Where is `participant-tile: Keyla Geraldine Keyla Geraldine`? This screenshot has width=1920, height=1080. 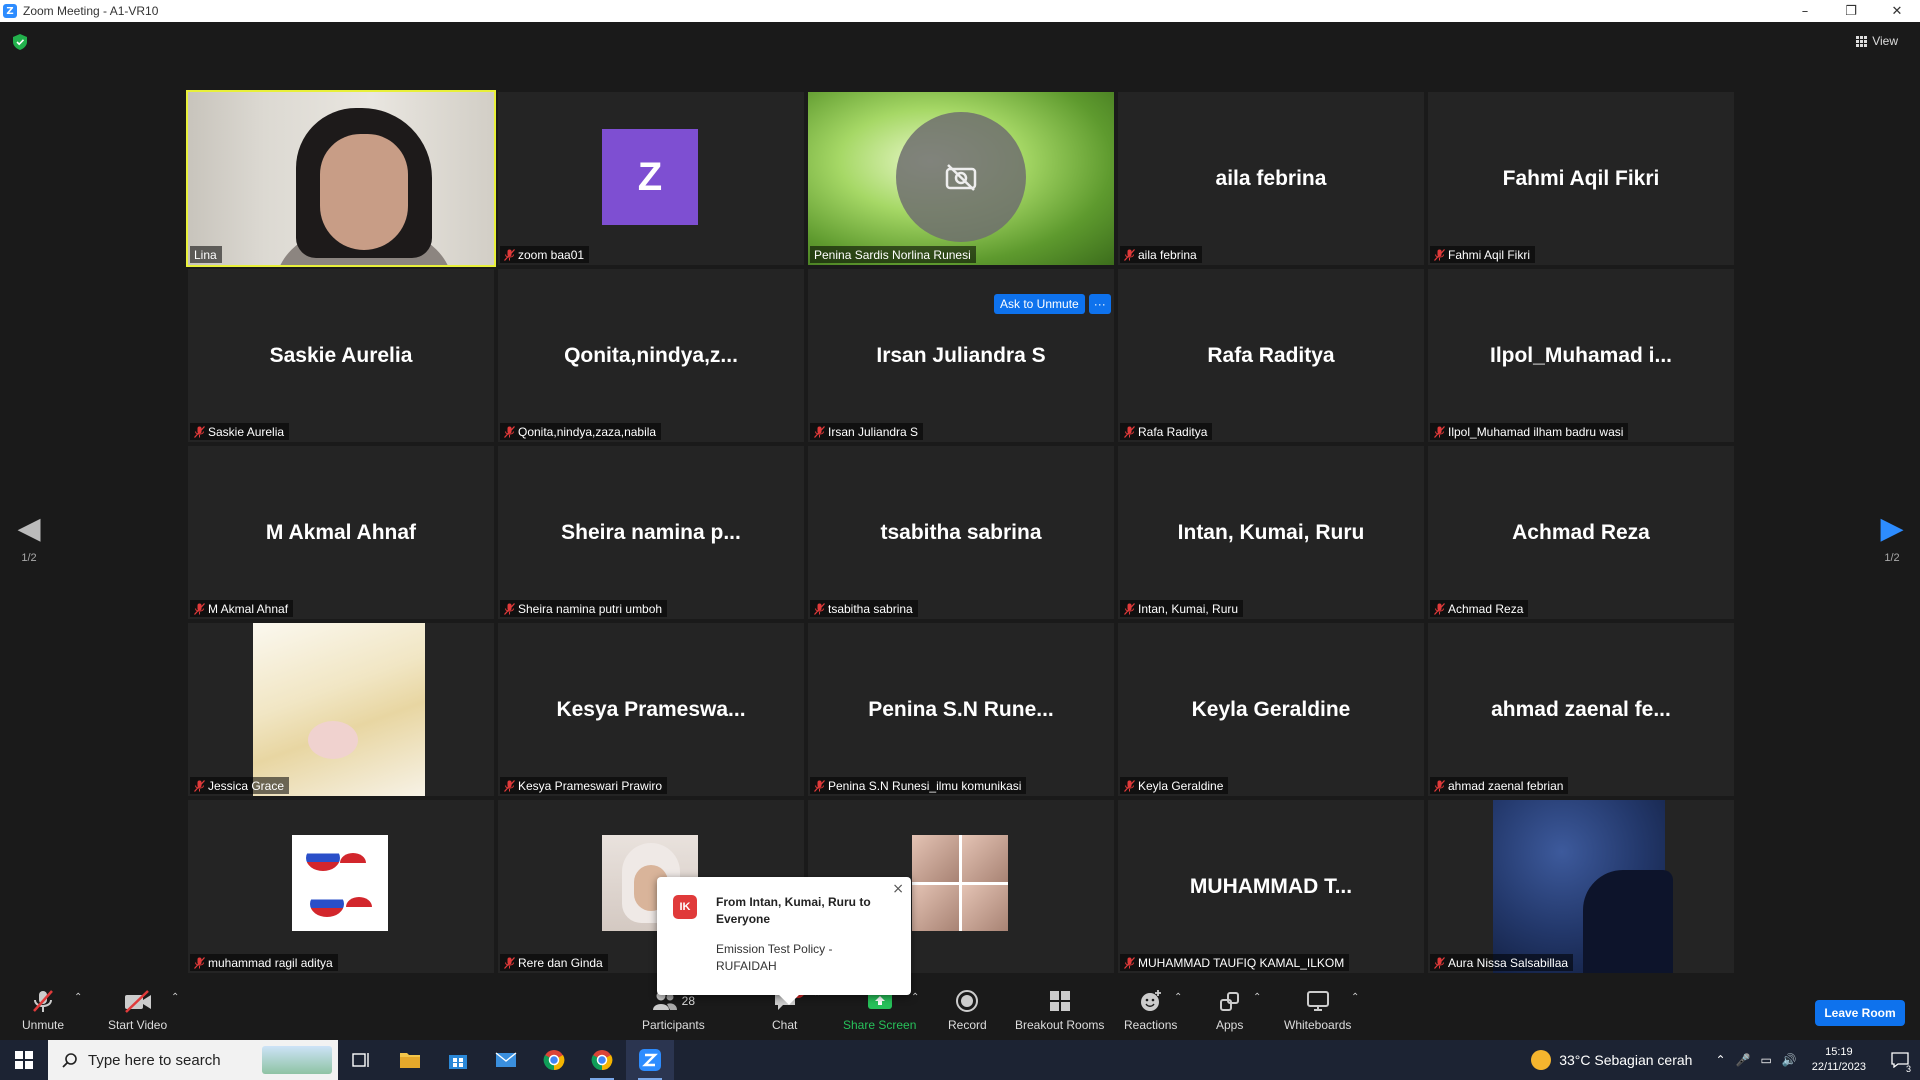
participant-tile: Keyla Geraldine Keyla Geraldine is located at coordinates (1271, 709).